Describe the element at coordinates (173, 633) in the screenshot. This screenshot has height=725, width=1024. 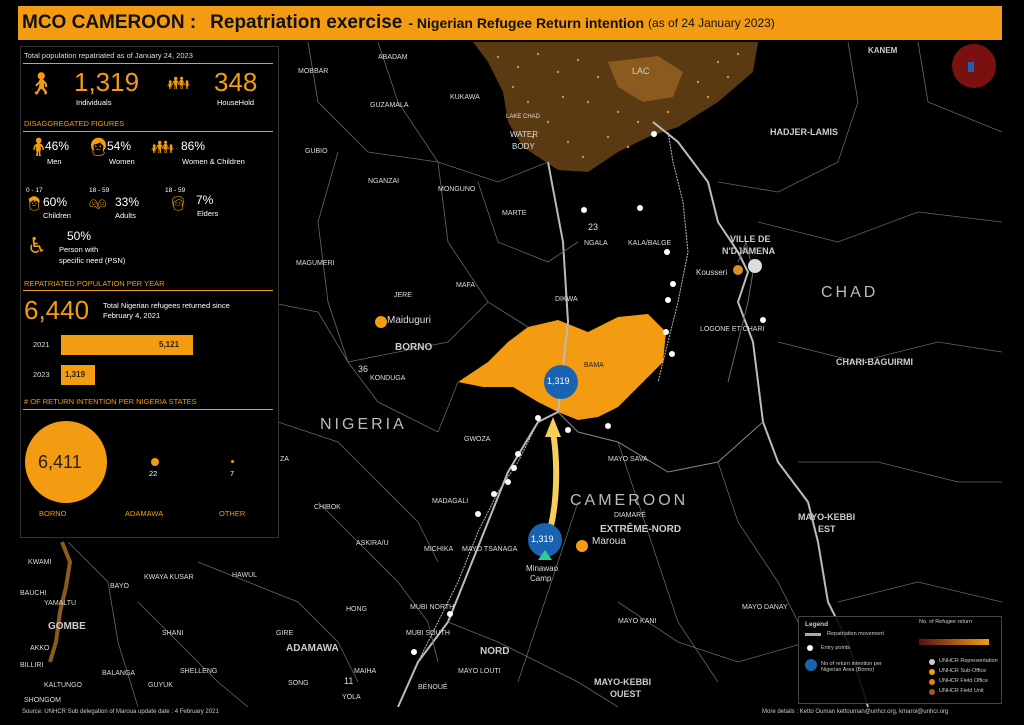
I see `lga-label: SHANI` at that location.